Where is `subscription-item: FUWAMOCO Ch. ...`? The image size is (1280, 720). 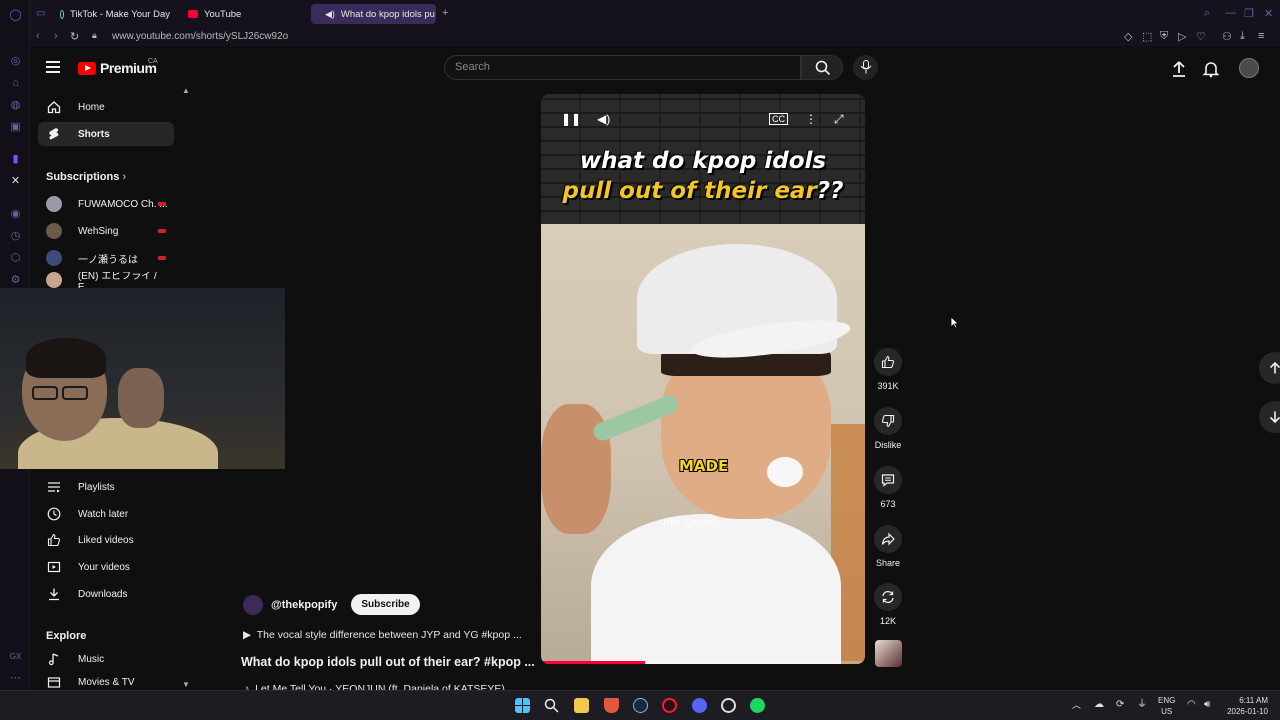
subscription-item: FUWAMOCO Ch. ... is located at coordinates (106, 204).